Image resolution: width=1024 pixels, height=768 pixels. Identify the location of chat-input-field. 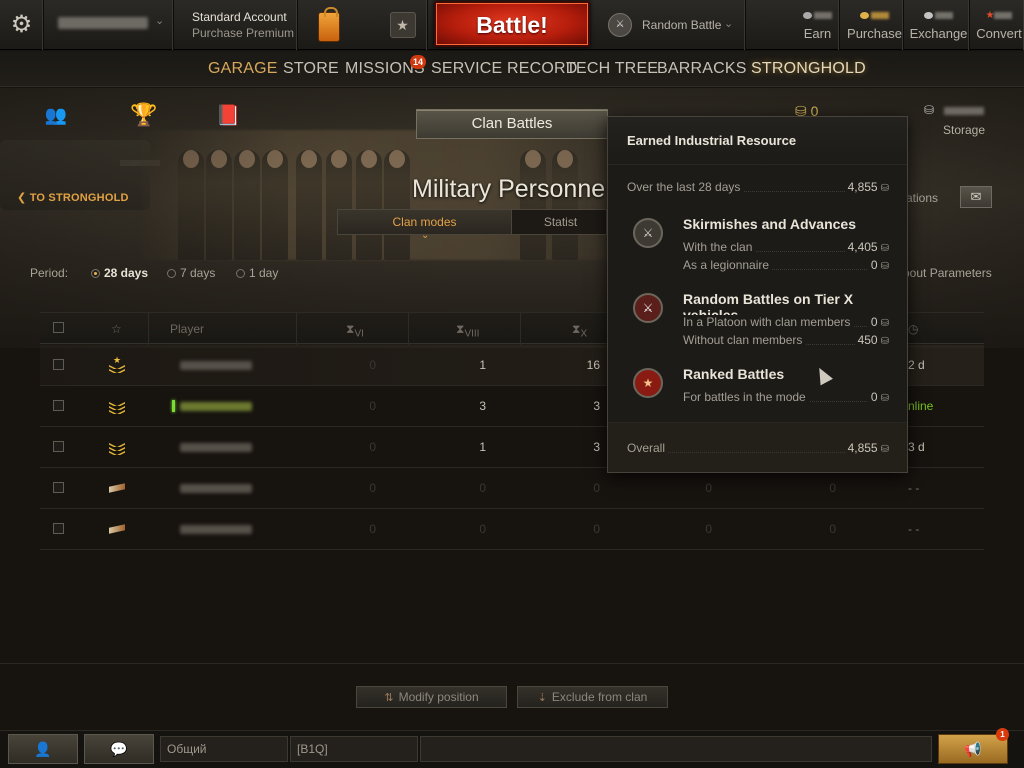
(676, 749).